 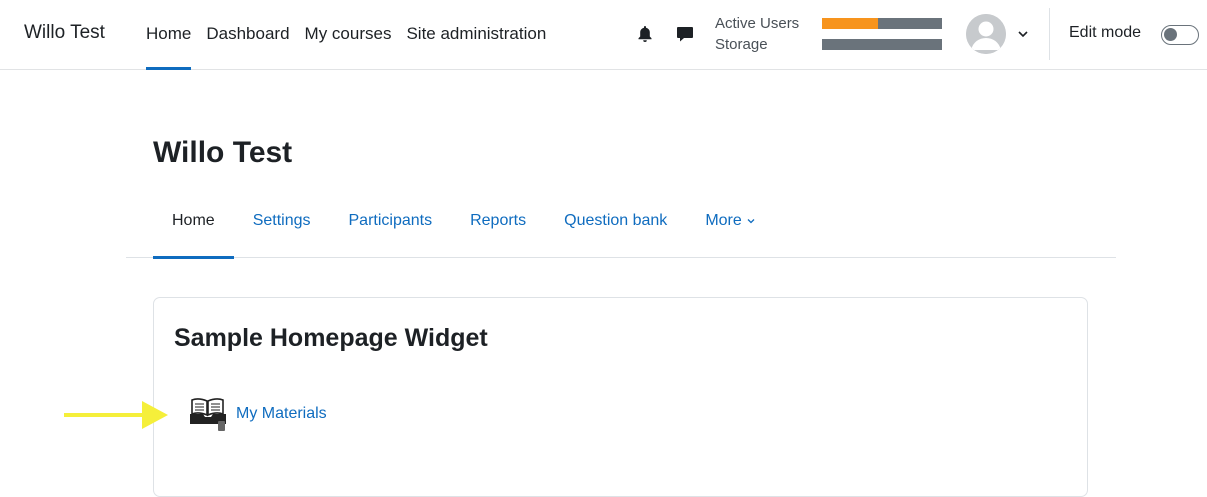 I want to click on storage-row: Storage, so click(x=828, y=44).